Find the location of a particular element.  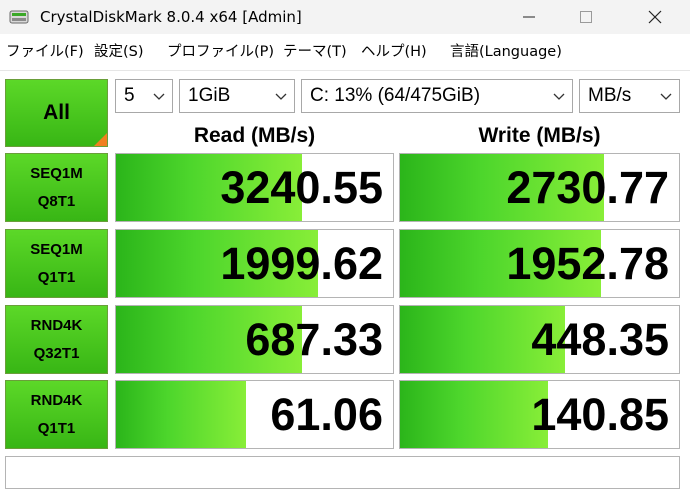

write-result-cell: 140.85 is located at coordinates (539, 414).